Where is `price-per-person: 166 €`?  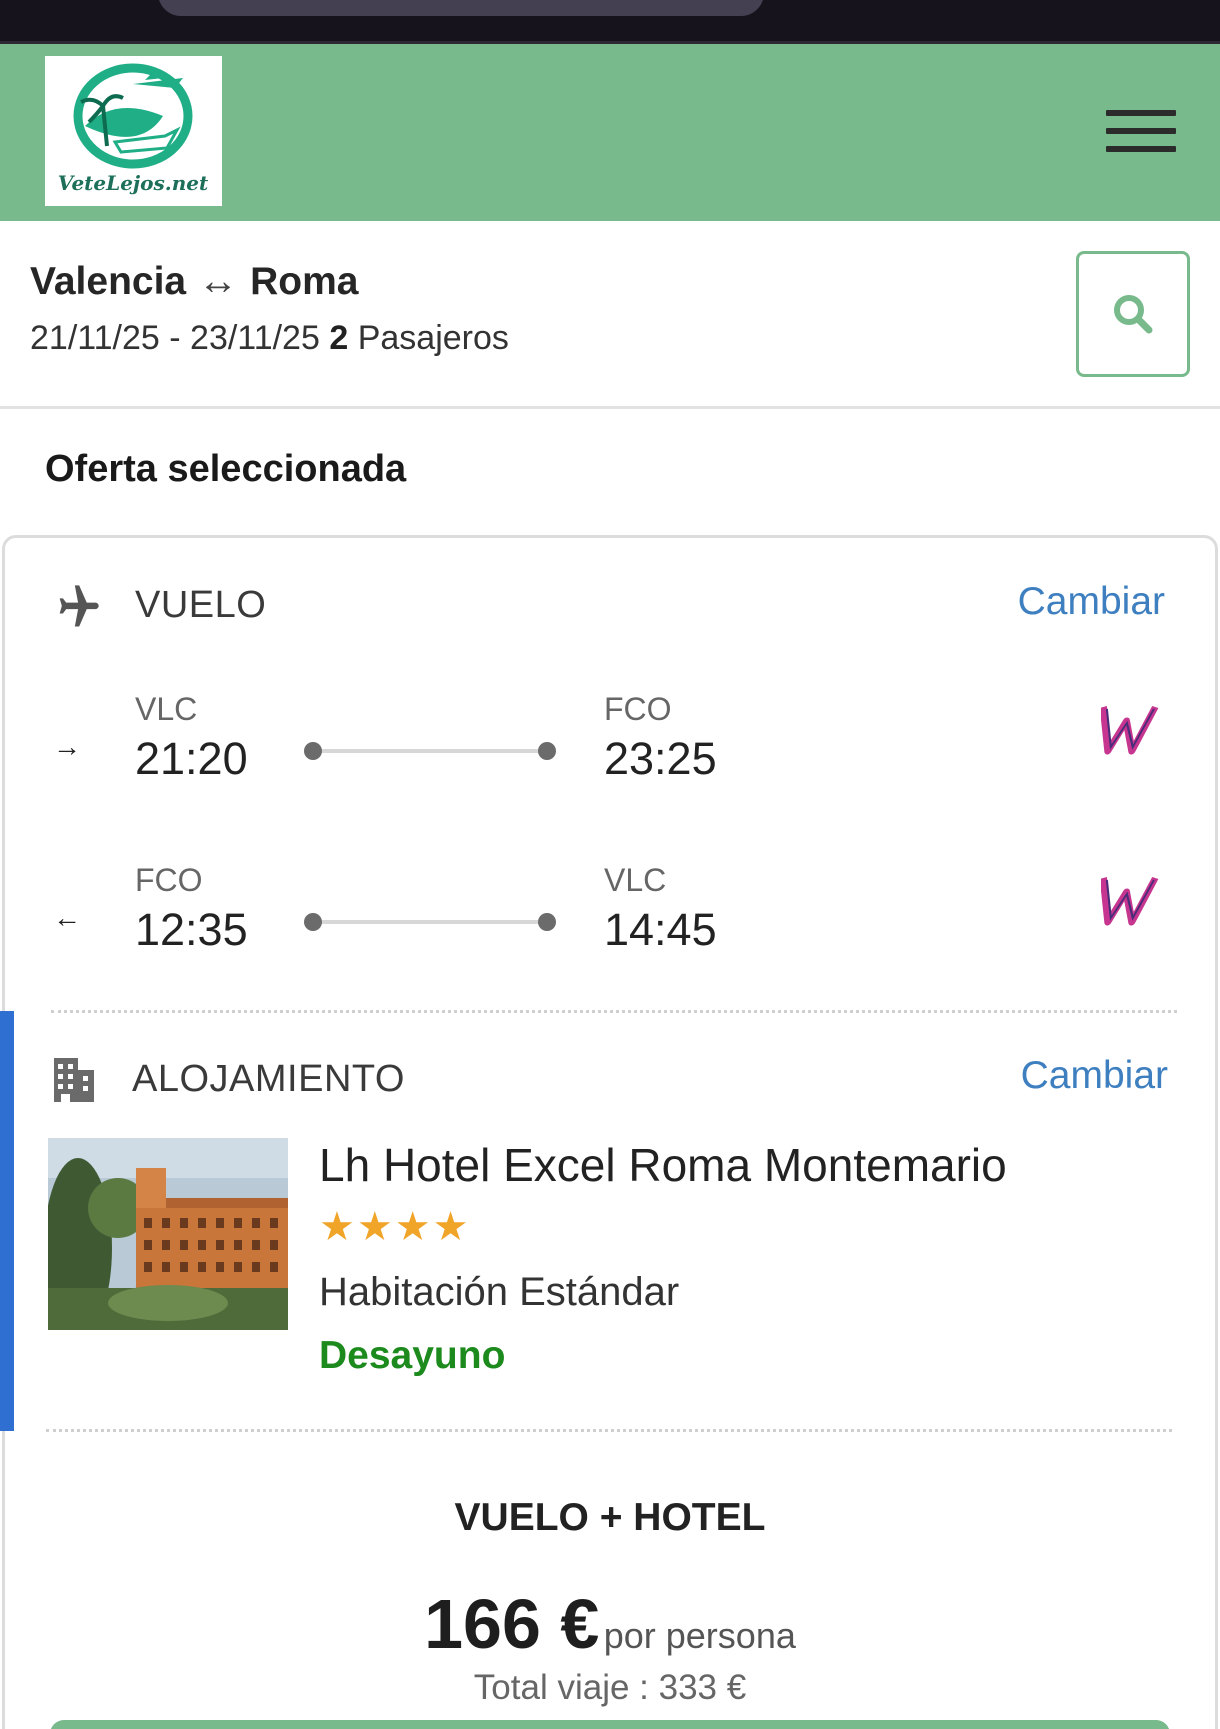
price-per-person: 166 € is located at coordinates (512, 1624).